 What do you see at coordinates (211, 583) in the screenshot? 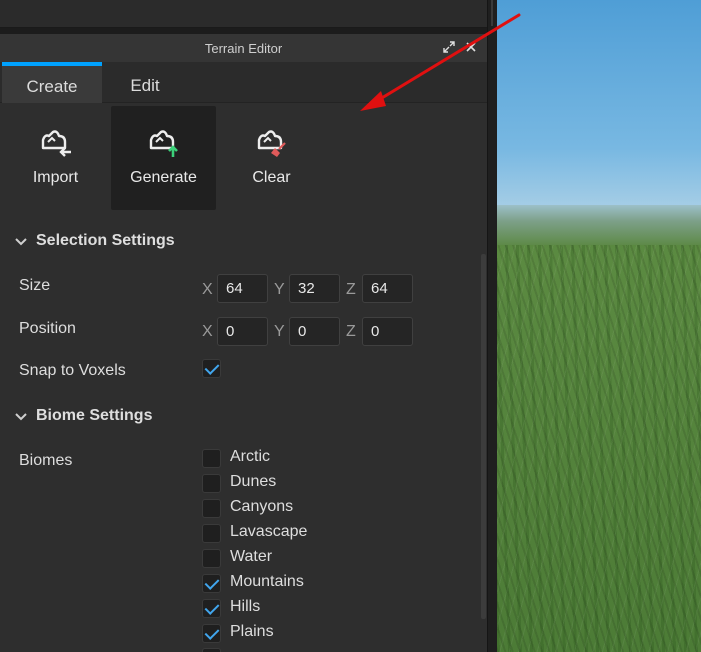
I see `biome-mountains-checkbox` at bounding box center [211, 583].